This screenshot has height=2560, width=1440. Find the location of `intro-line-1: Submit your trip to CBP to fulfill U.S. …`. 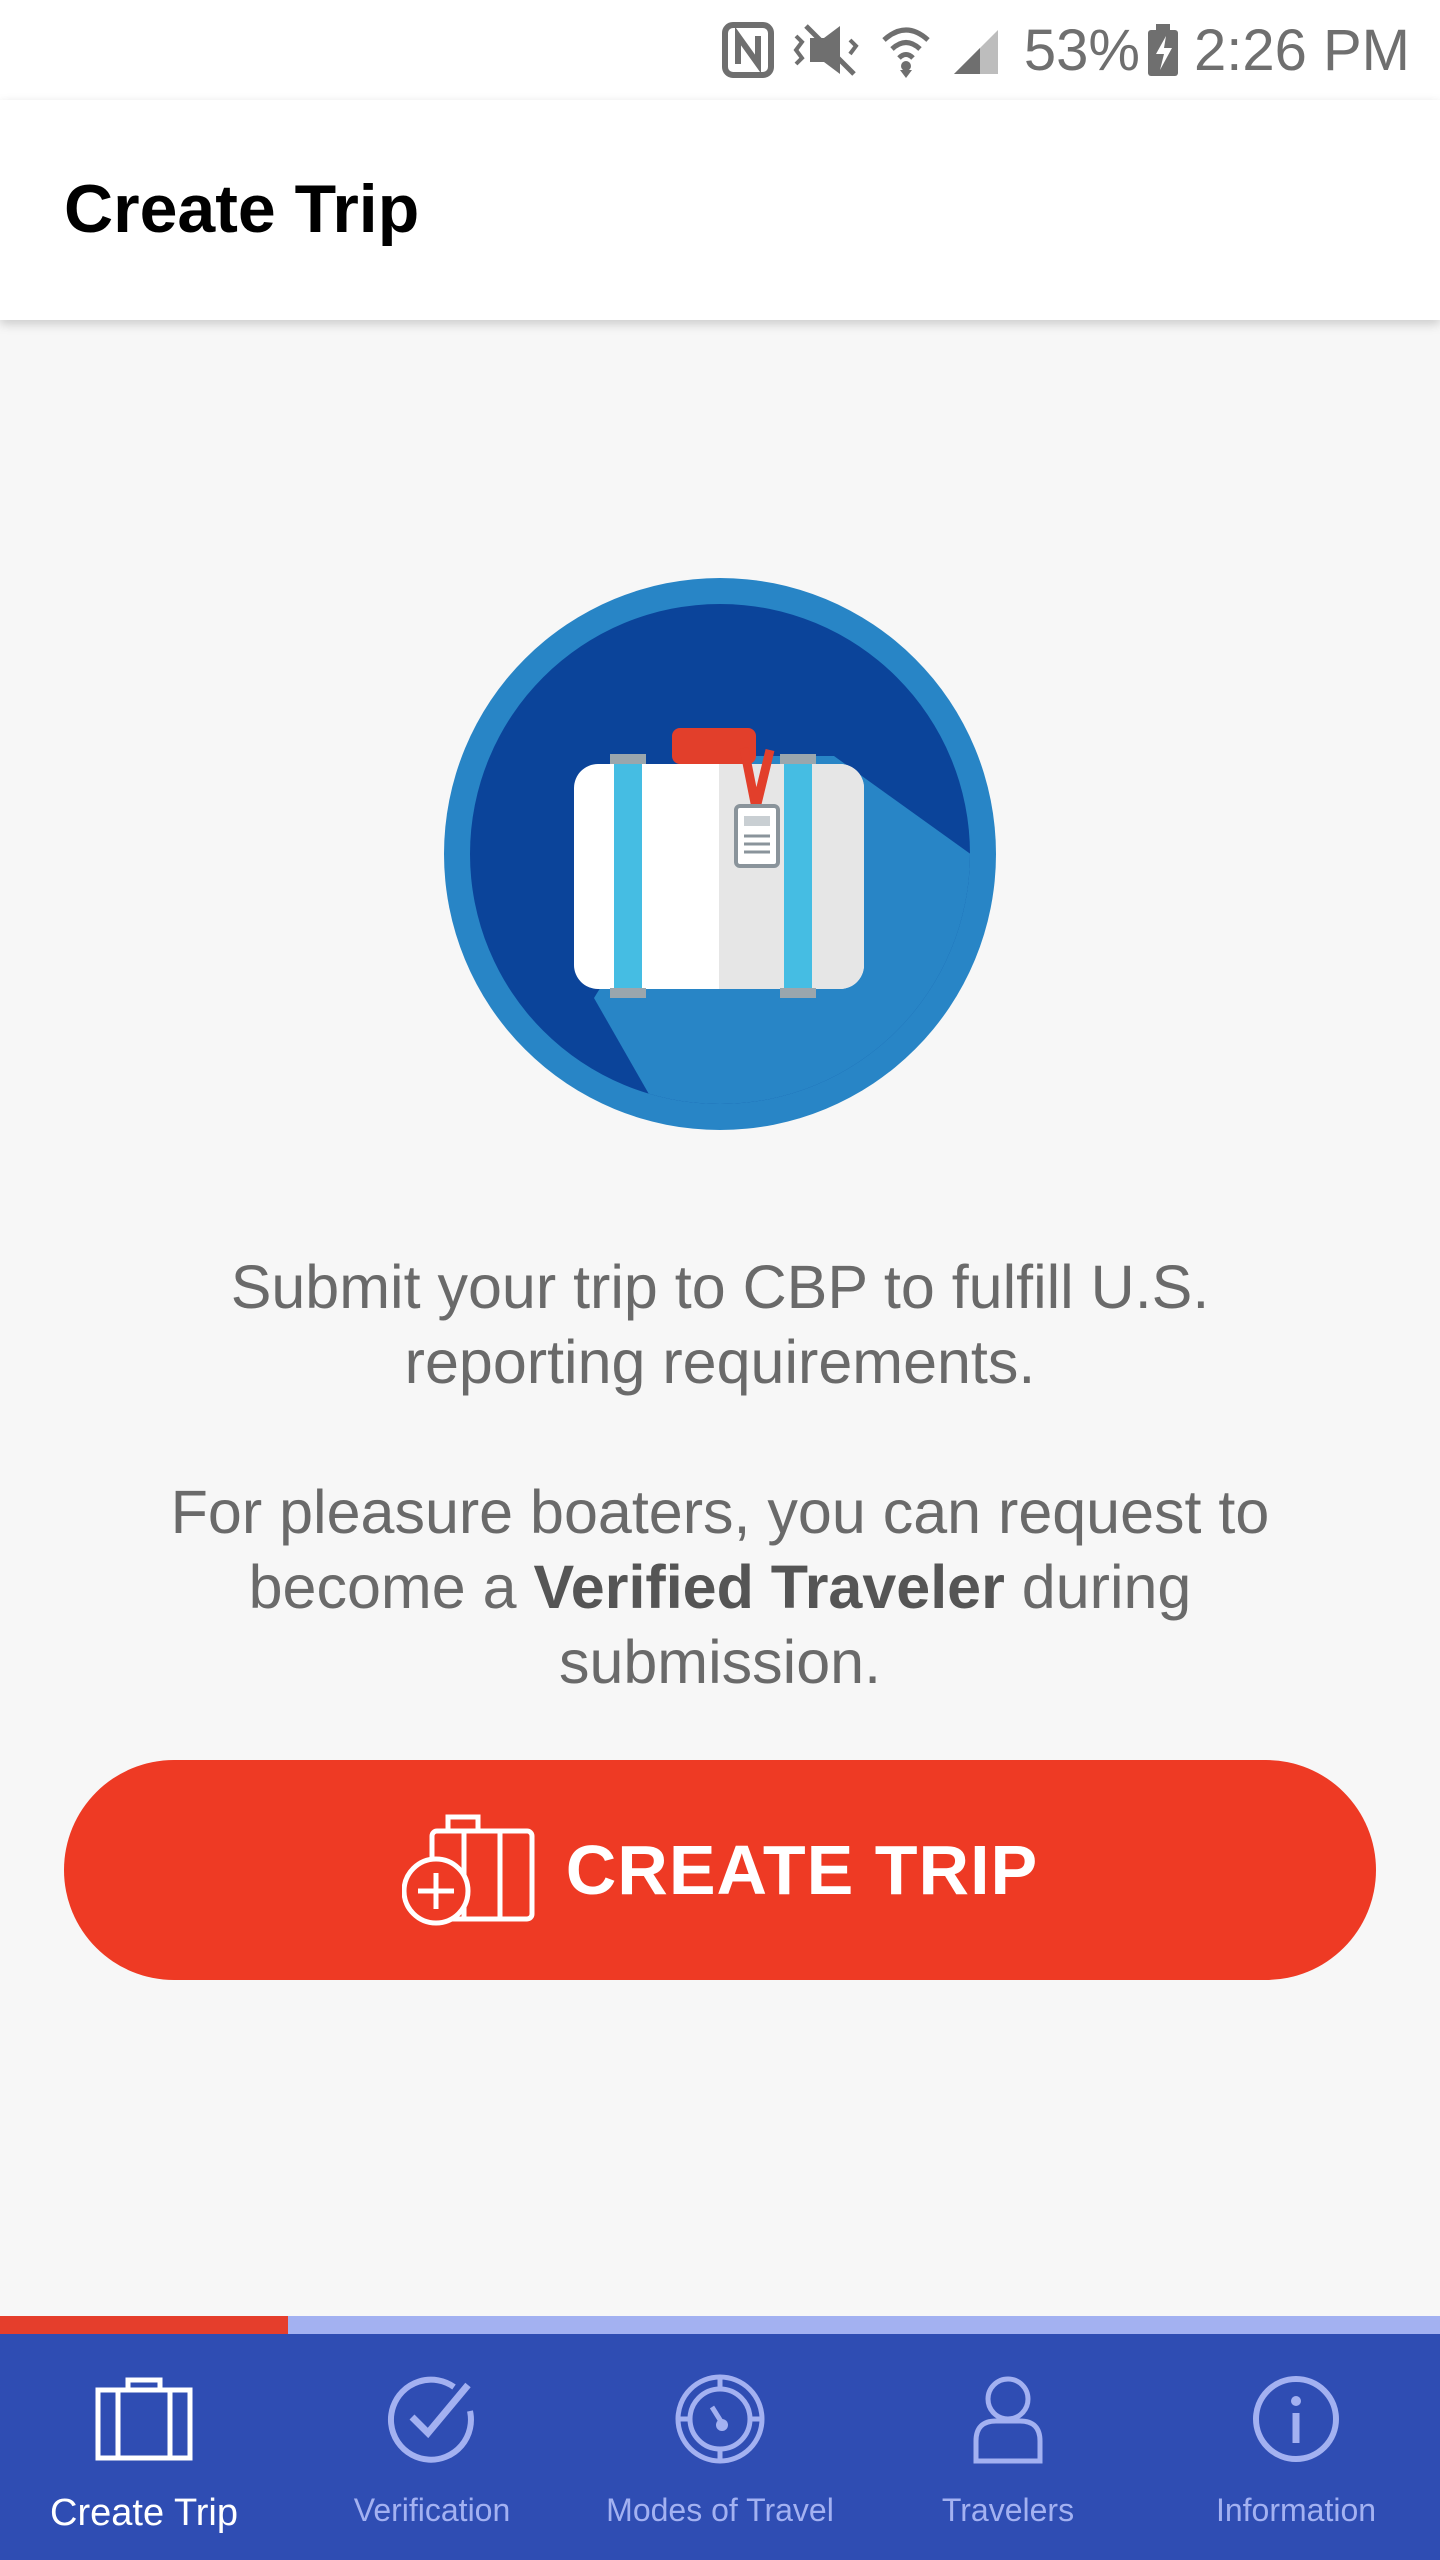

intro-line-1: Submit your trip to CBP to fulfill U.S. … is located at coordinates (720, 1324).